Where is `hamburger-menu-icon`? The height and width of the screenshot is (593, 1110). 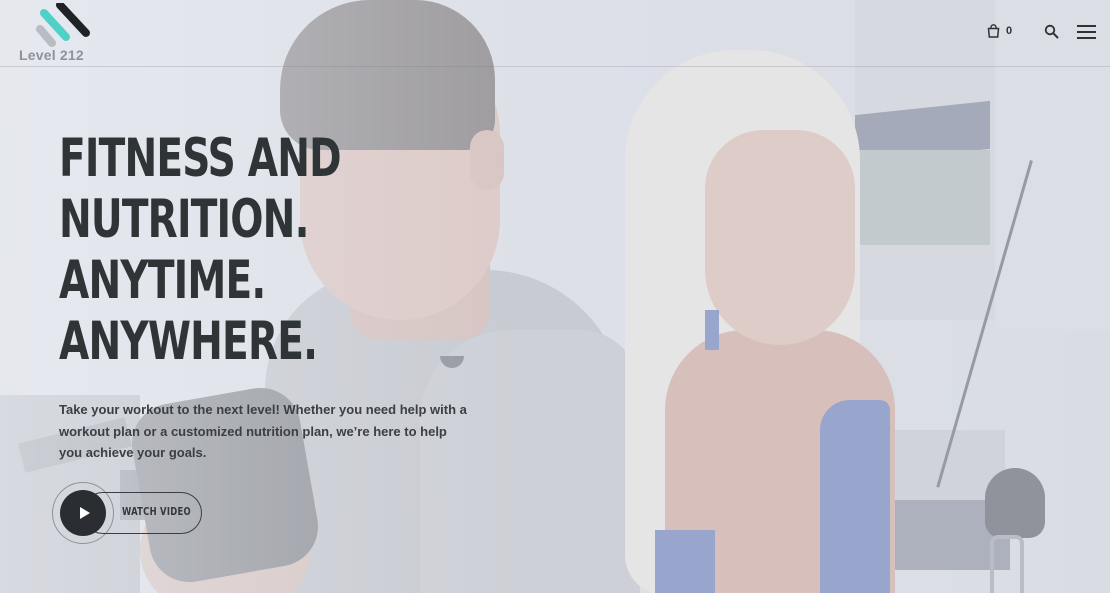
hamburger-menu-icon is located at coordinates (1086, 32).